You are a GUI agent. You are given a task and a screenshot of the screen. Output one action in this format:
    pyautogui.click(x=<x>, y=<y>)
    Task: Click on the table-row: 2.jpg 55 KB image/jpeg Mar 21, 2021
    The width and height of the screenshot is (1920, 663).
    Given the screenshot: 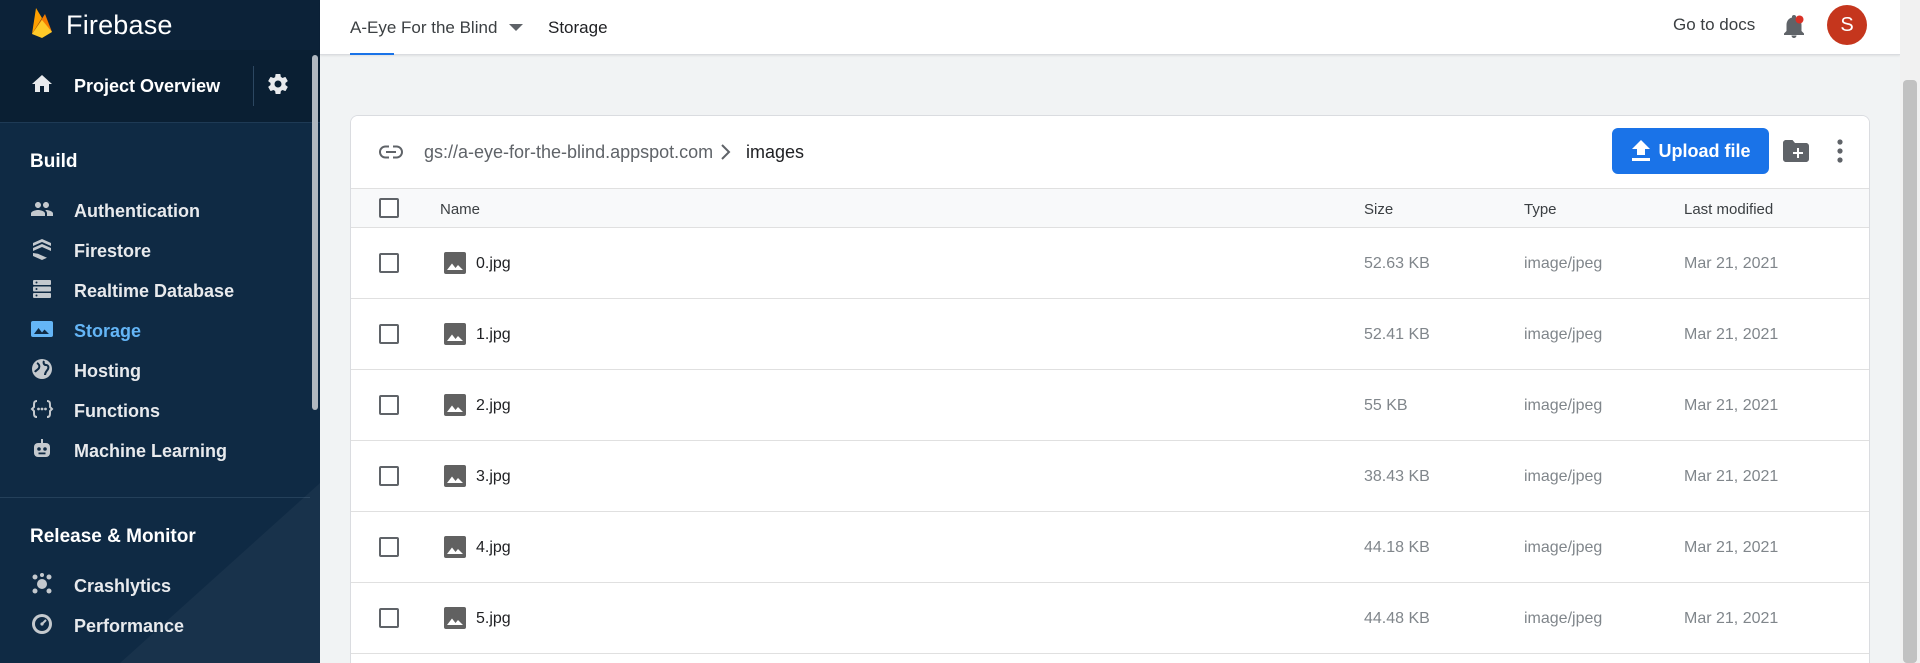 What is the action you would take?
    pyautogui.click(x=1110, y=405)
    